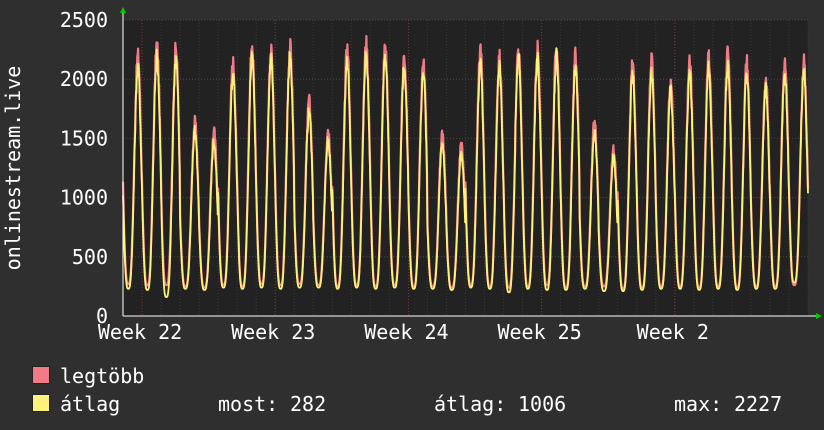 This screenshot has width=824, height=430. I want to click on x-tick-label: Week 23, so click(273, 332).